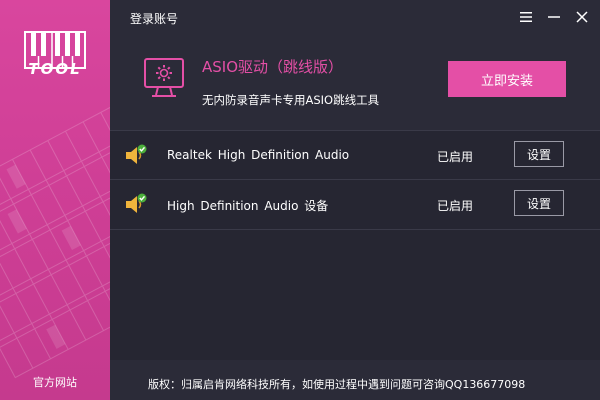 Image resolution: width=600 pixels, height=400 pixels. I want to click on footer: 版权：归属启肯网络科技所有，如使用过程中遇到问题可咨询QQ136677098, so click(355, 382).